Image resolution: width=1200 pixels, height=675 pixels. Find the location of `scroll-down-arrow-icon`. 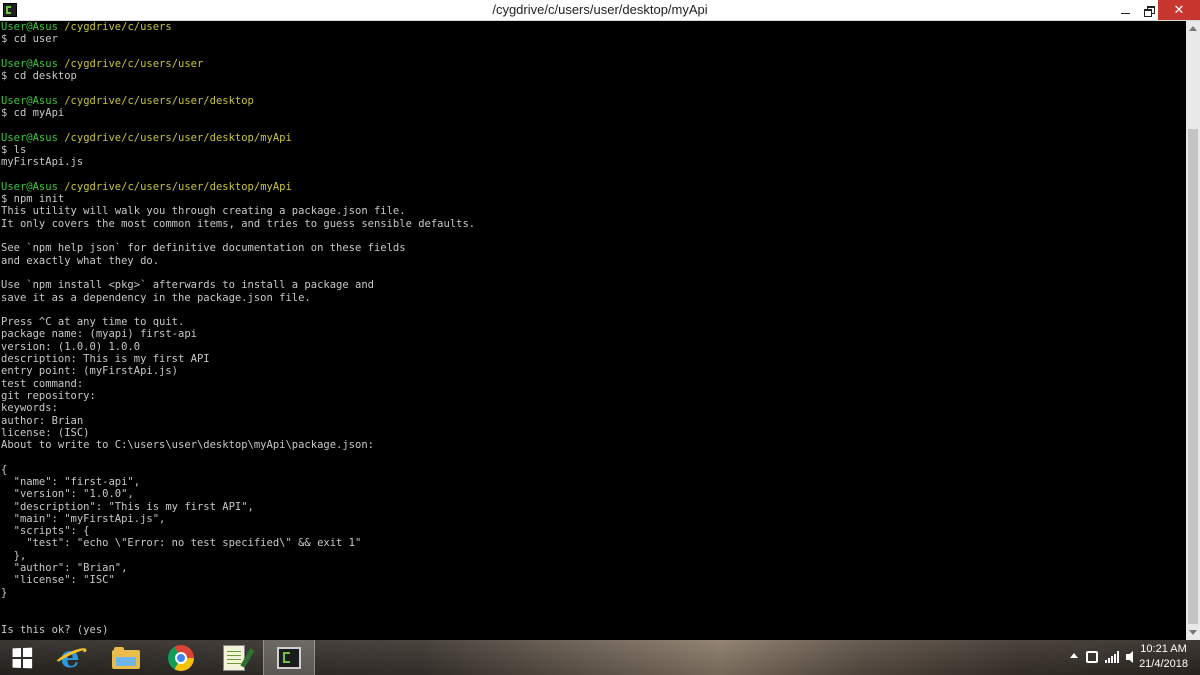

scroll-down-arrow-icon is located at coordinates (1193, 632).